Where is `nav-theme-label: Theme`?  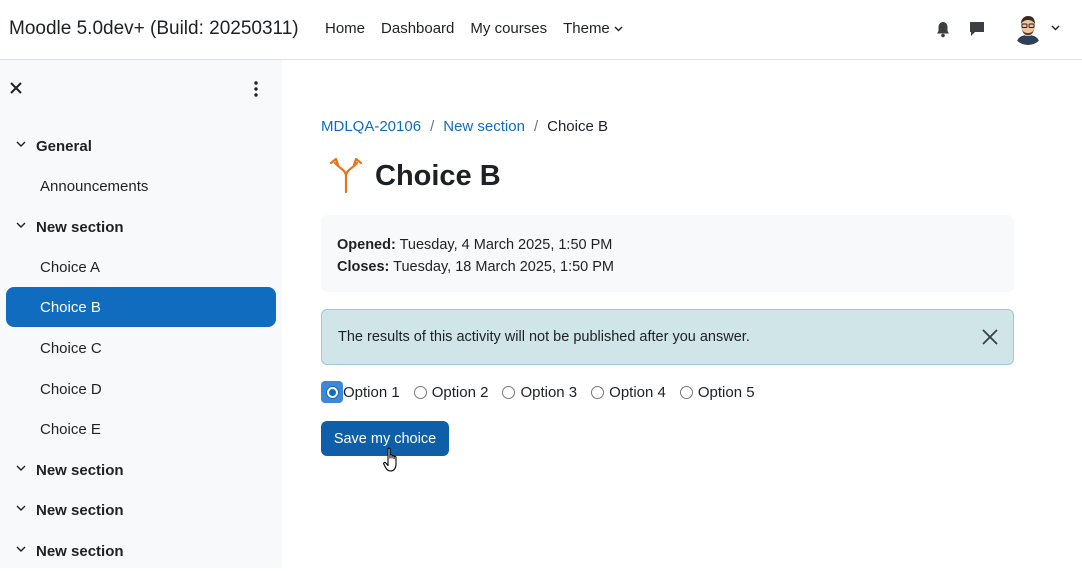 nav-theme-label: Theme is located at coordinates (586, 28).